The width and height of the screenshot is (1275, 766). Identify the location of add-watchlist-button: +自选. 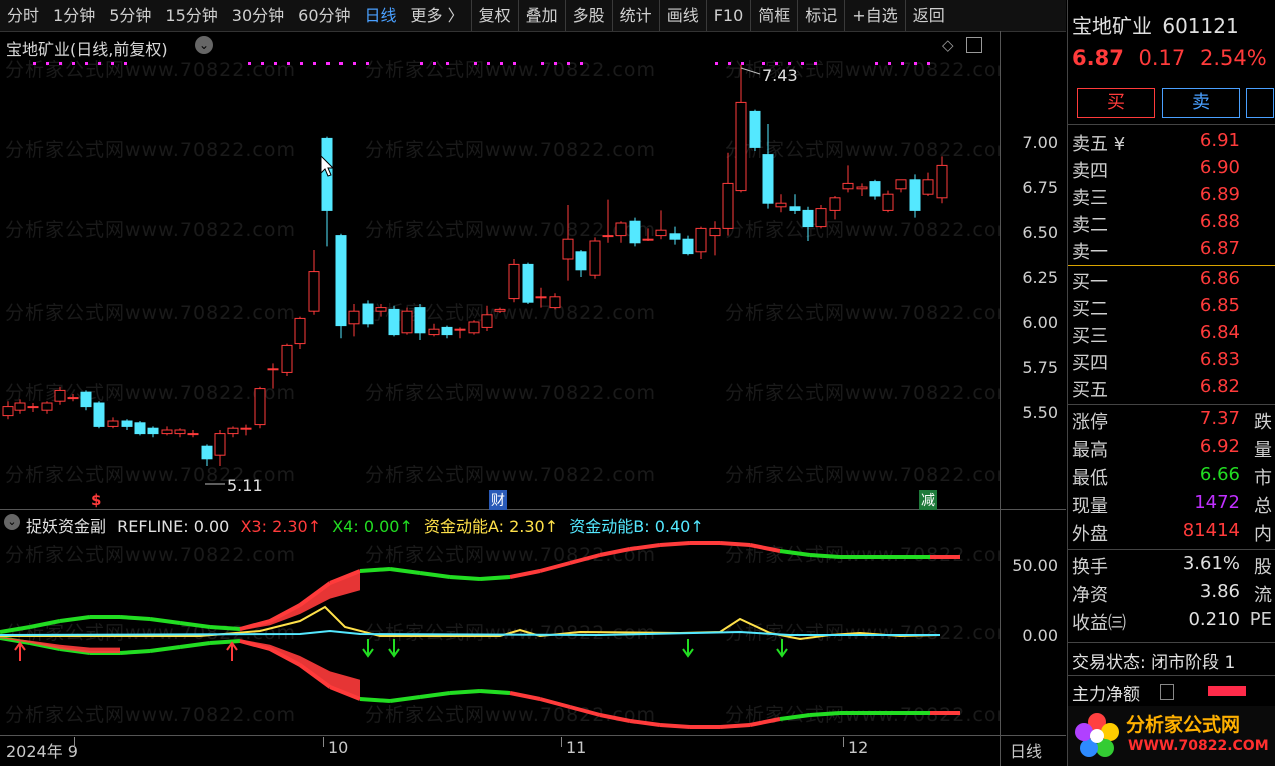
(874, 15).